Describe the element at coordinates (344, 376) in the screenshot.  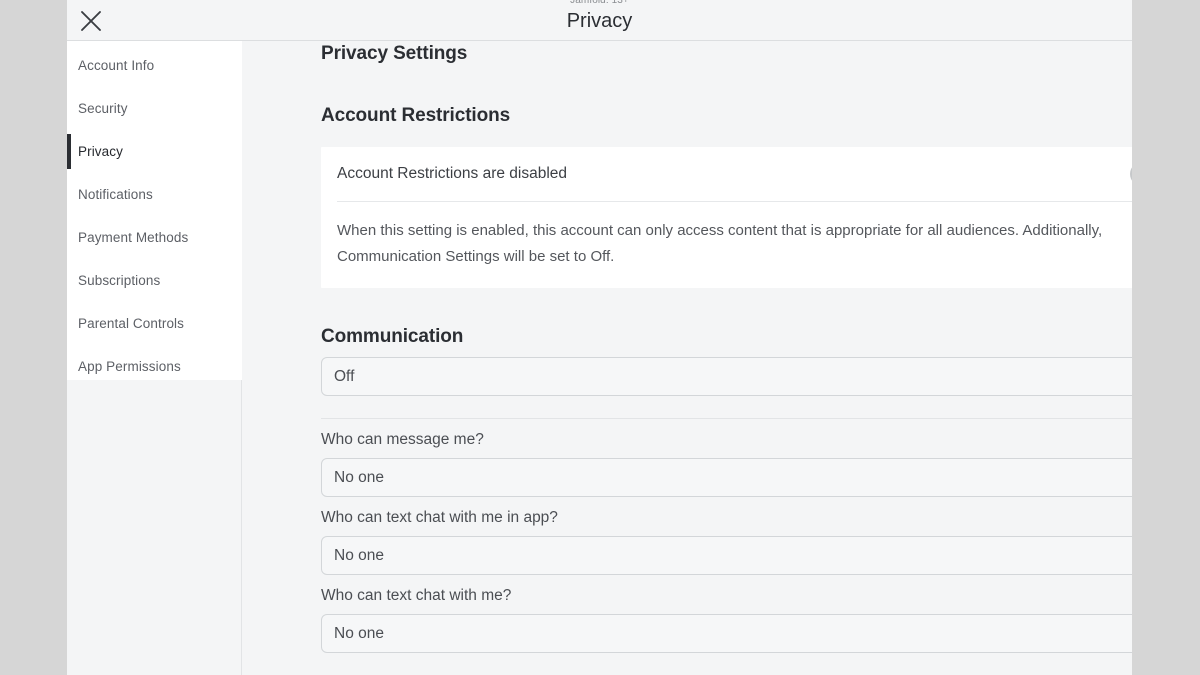
I see `communication-select-value: Off` at that location.